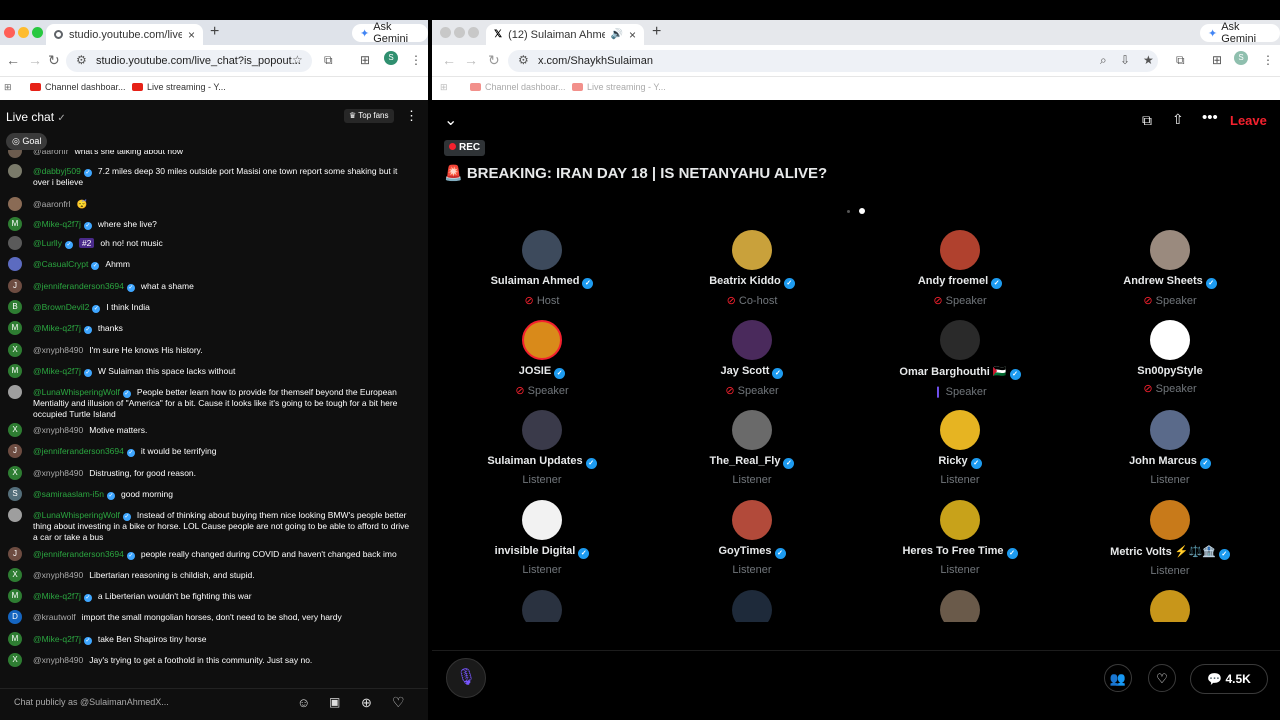  Describe the element at coordinates (68, 494) in the screenshot. I see `message-author: @samiraaslam-i5n` at that location.